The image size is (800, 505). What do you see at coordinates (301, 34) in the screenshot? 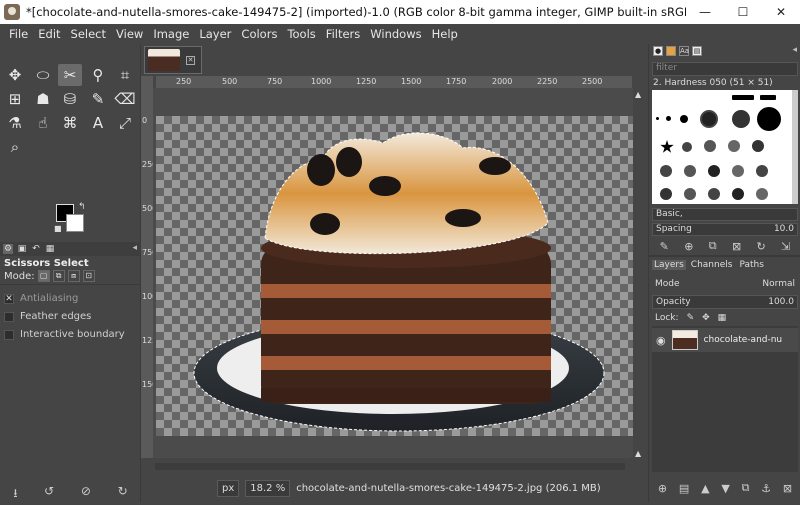
I see `menu-tools: Tools` at bounding box center [301, 34].